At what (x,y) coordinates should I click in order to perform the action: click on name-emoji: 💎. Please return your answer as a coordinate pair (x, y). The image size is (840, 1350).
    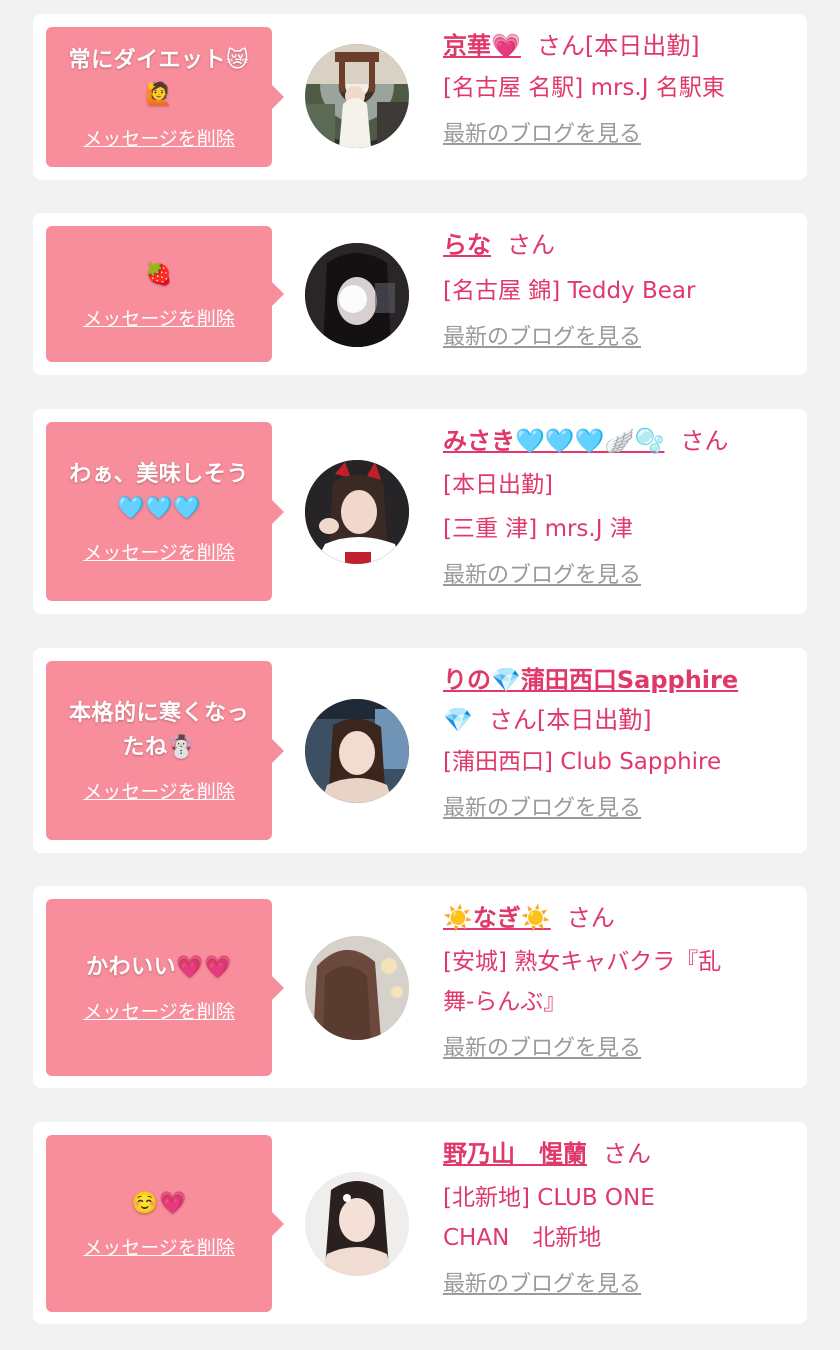
    Looking at the image, I should click on (458, 720).